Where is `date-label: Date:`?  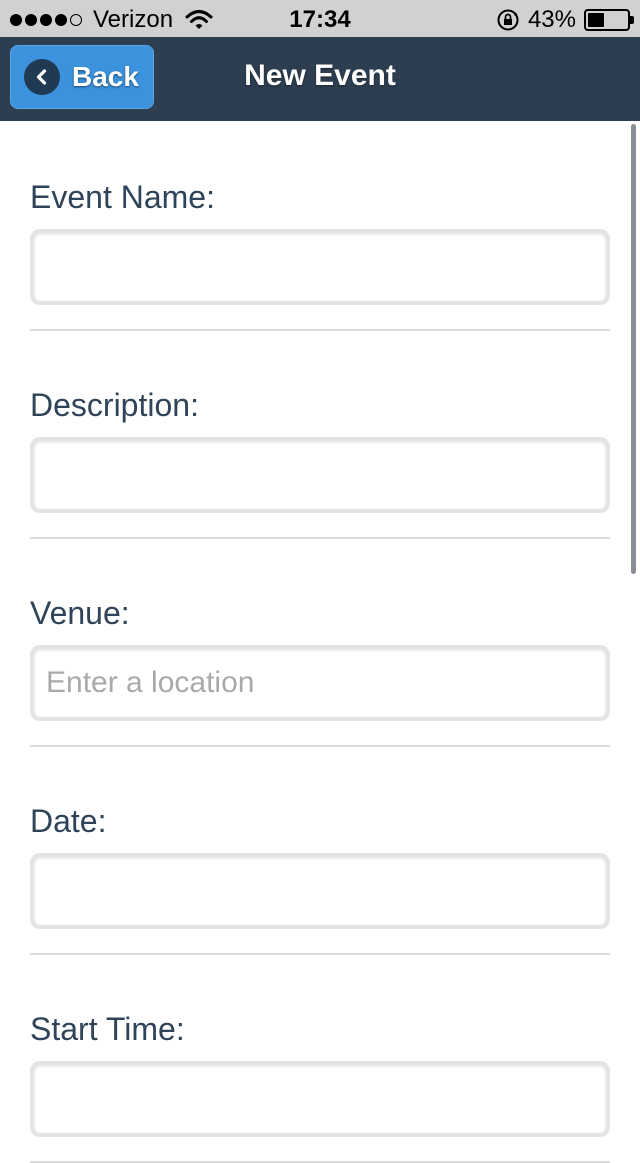
date-label: Date: is located at coordinates (68, 821).